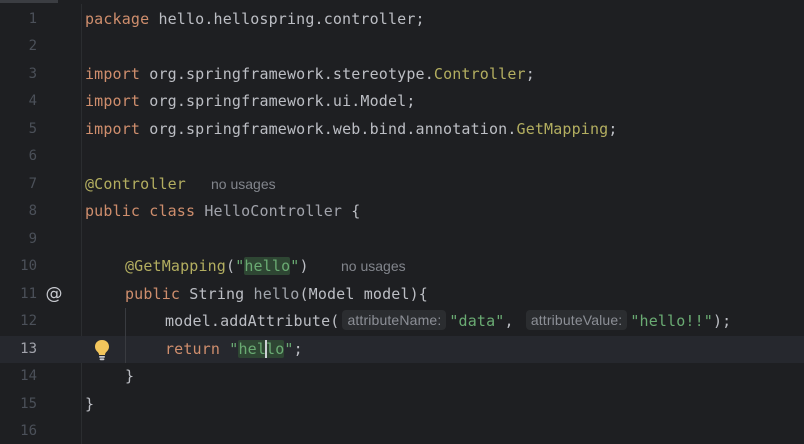 The image size is (804, 444). What do you see at coordinates (671, 321) in the screenshot?
I see `string-literal: "hello!!"` at bounding box center [671, 321].